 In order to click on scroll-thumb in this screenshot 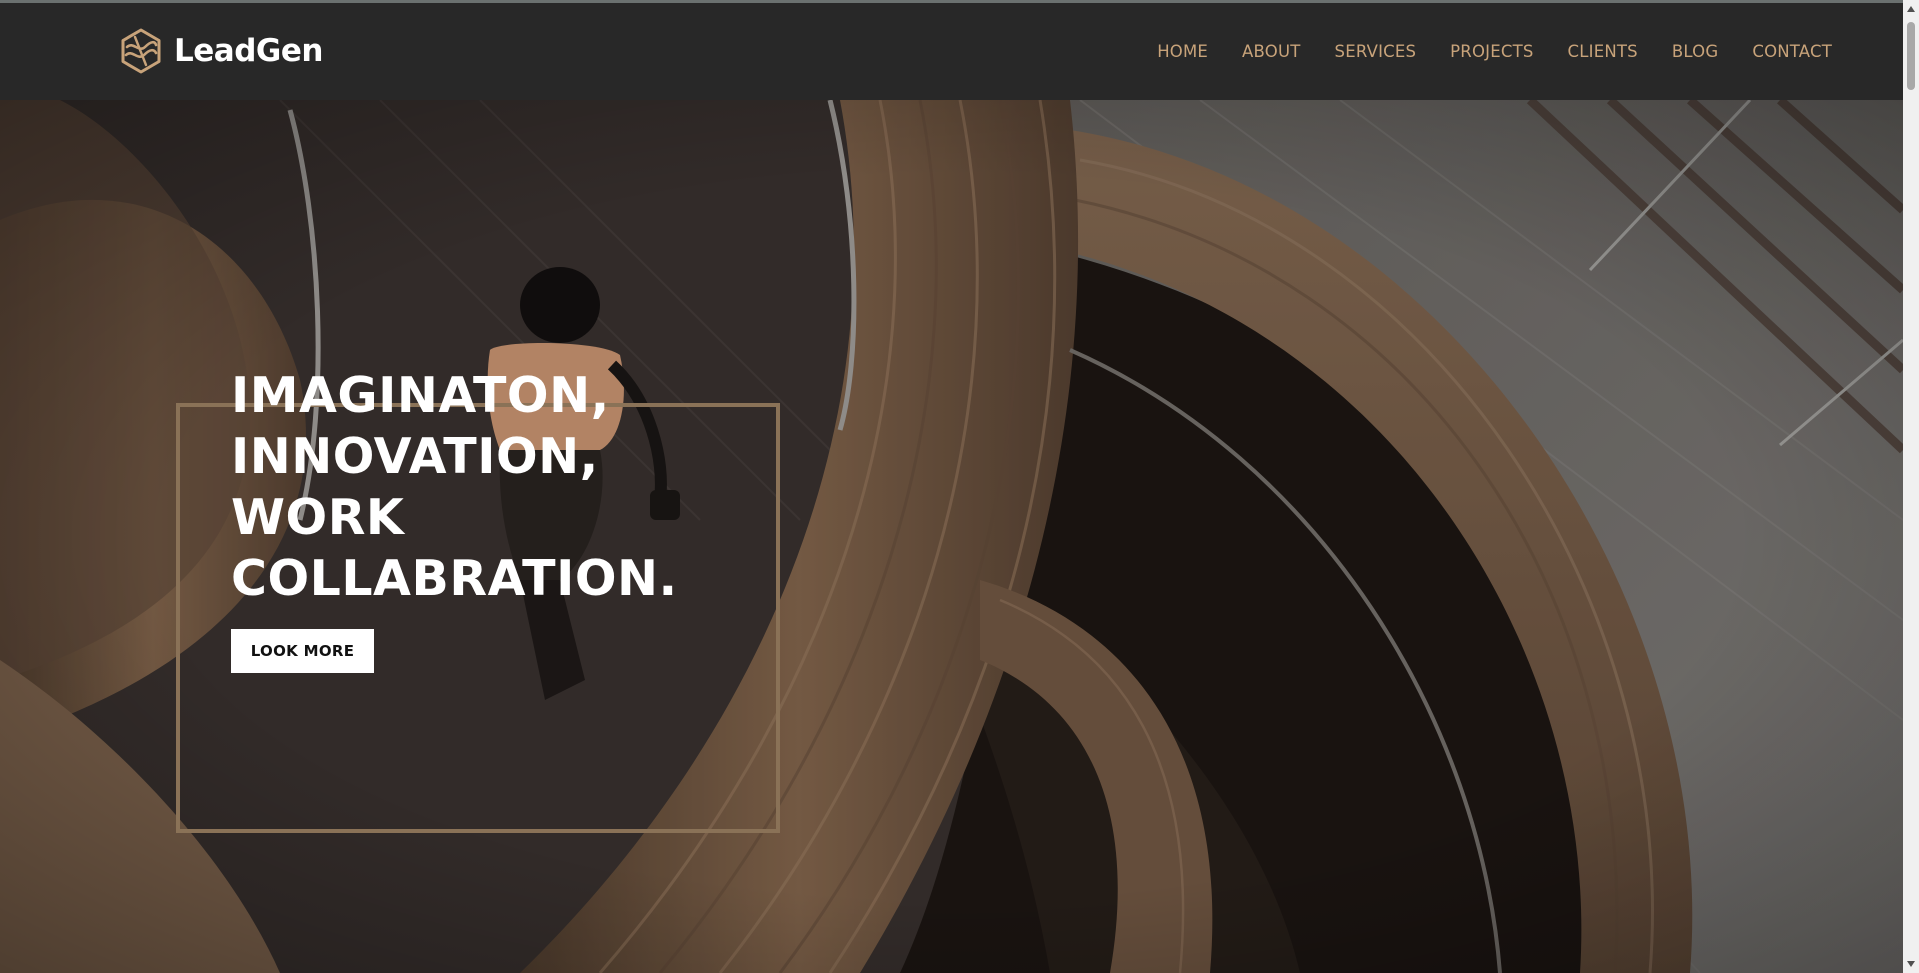, I will do `click(1911, 56)`.